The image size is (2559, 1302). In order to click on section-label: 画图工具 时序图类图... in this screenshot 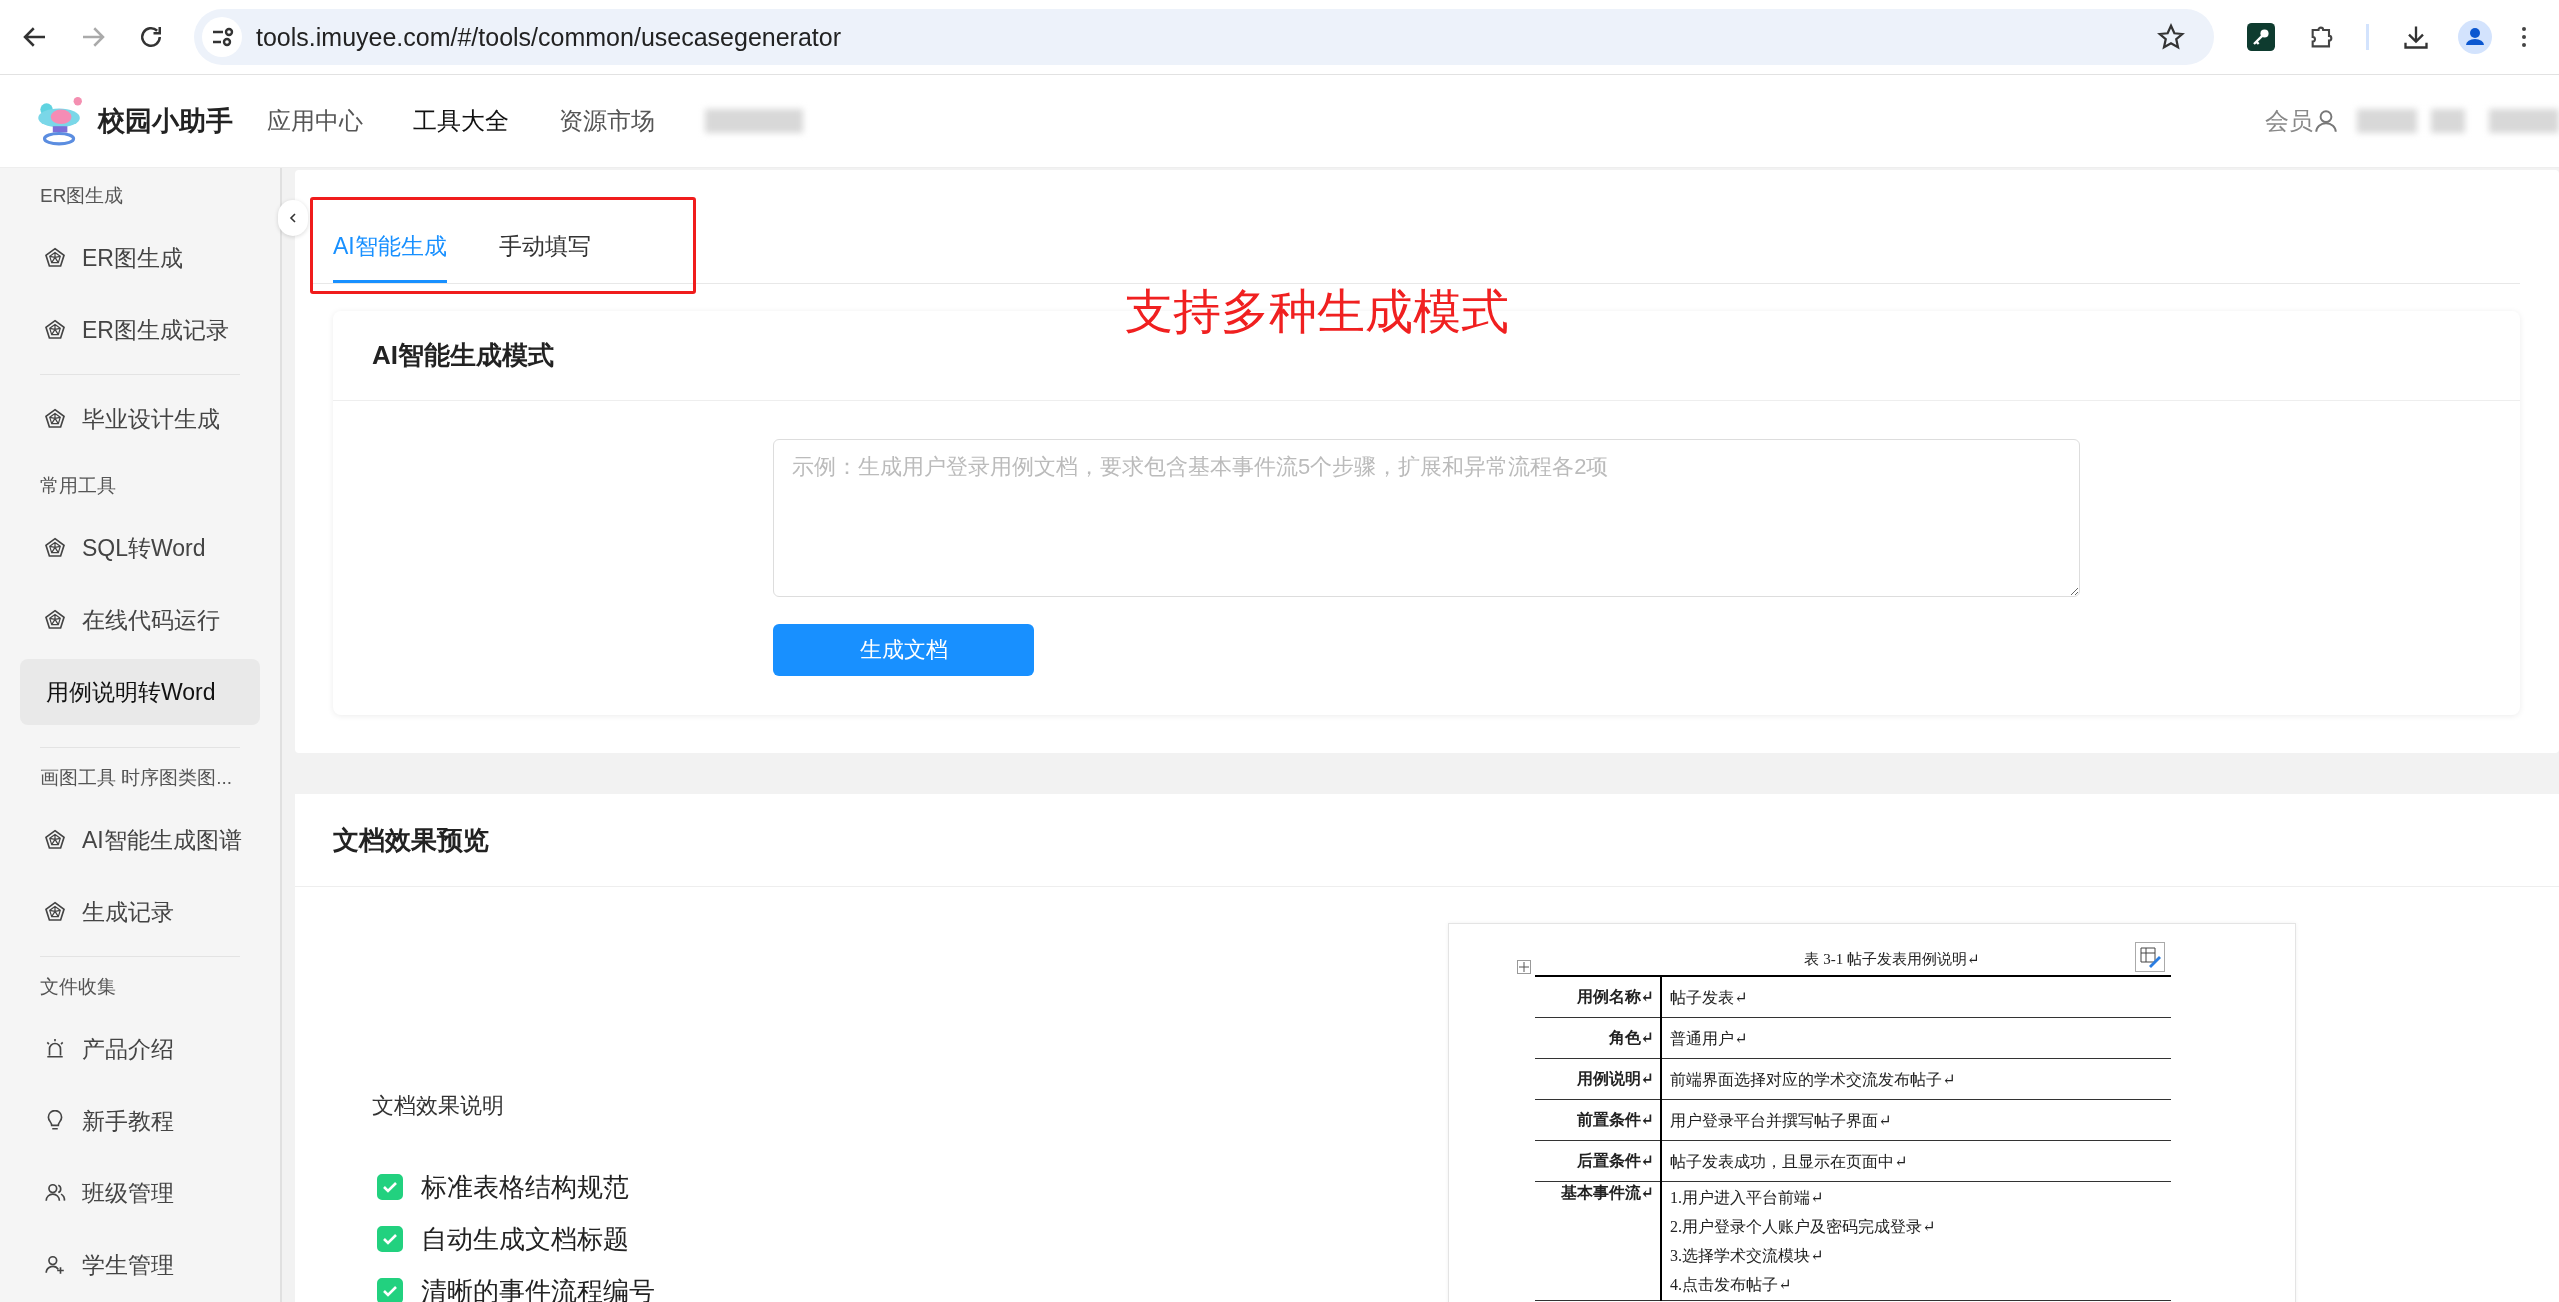, I will do `click(136, 778)`.